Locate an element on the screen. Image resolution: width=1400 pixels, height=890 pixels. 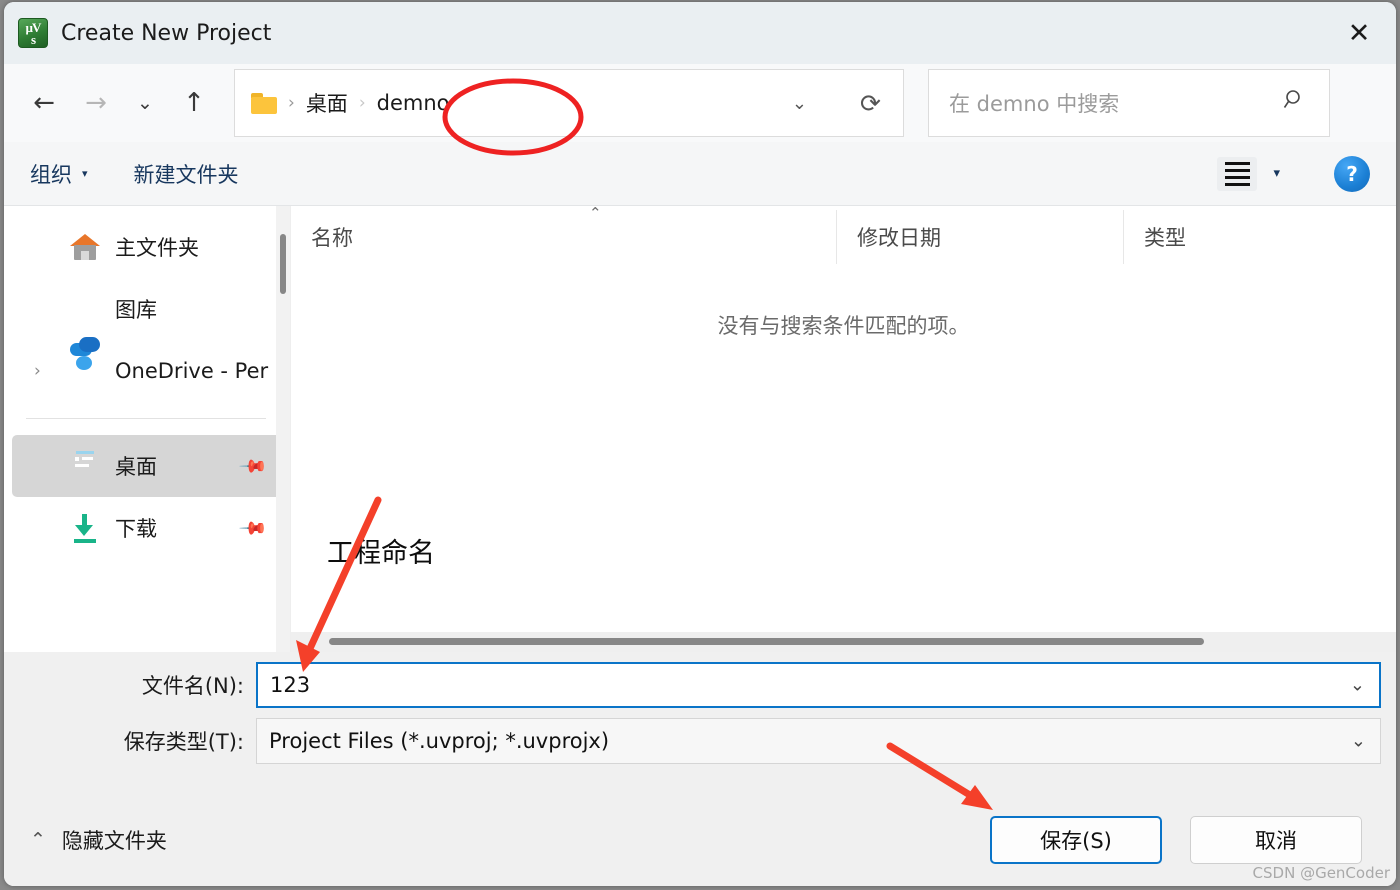
sidebar-item-onedrive: › OneDrive - Per is located at coordinates (147, 369).